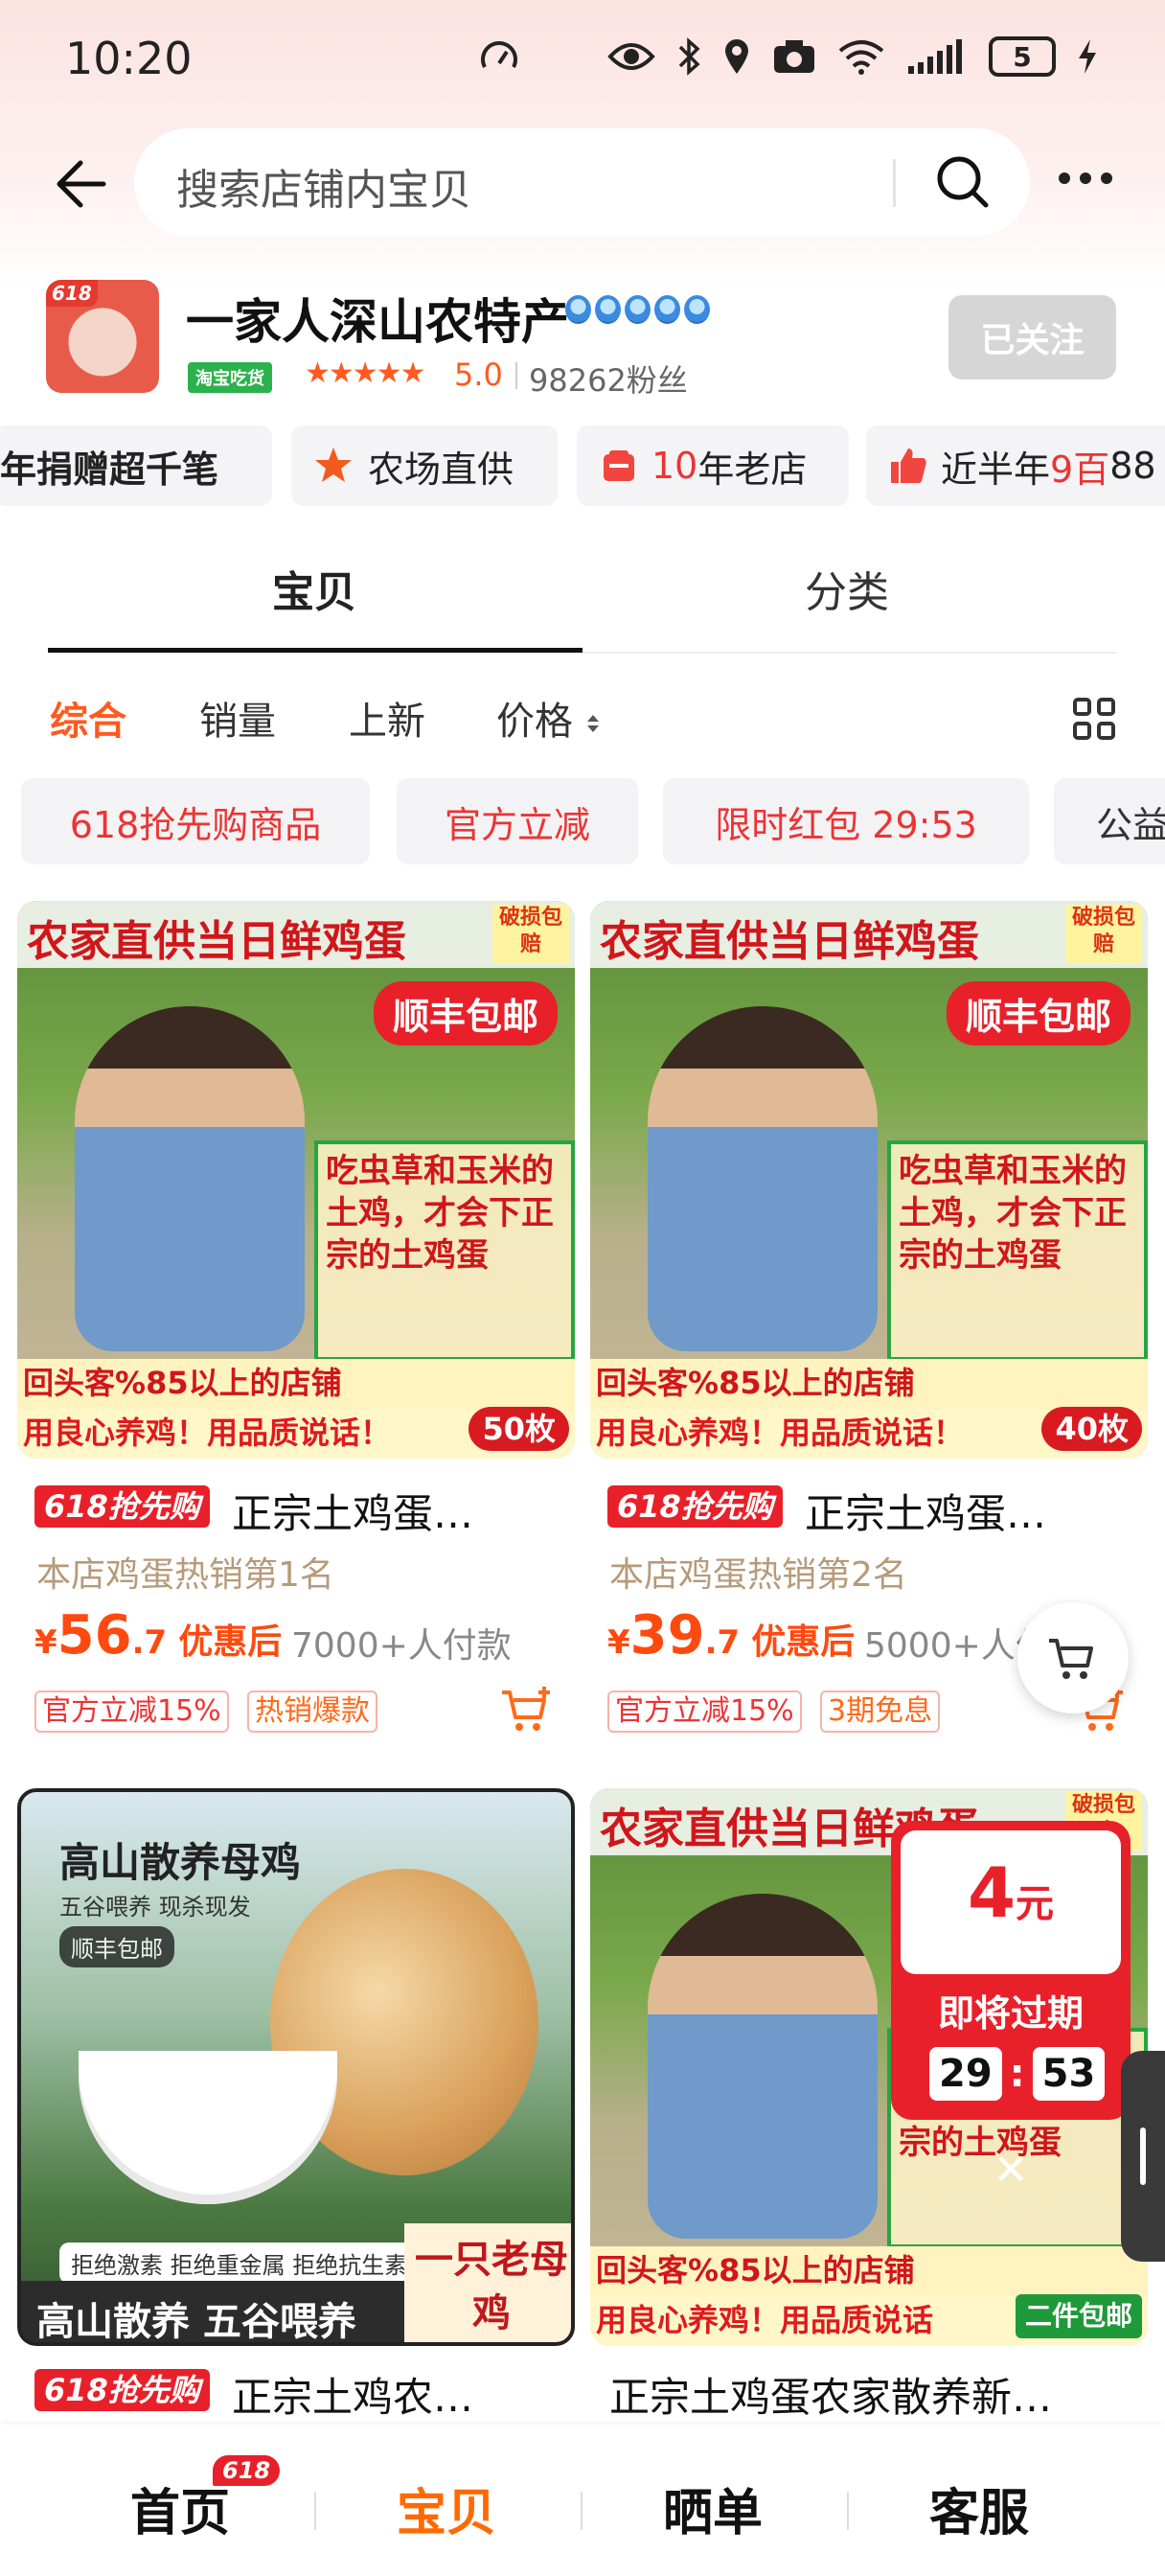 The width and height of the screenshot is (1165, 2576). What do you see at coordinates (499, 54) in the screenshot?
I see `speed-icon` at bounding box center [499, 54].